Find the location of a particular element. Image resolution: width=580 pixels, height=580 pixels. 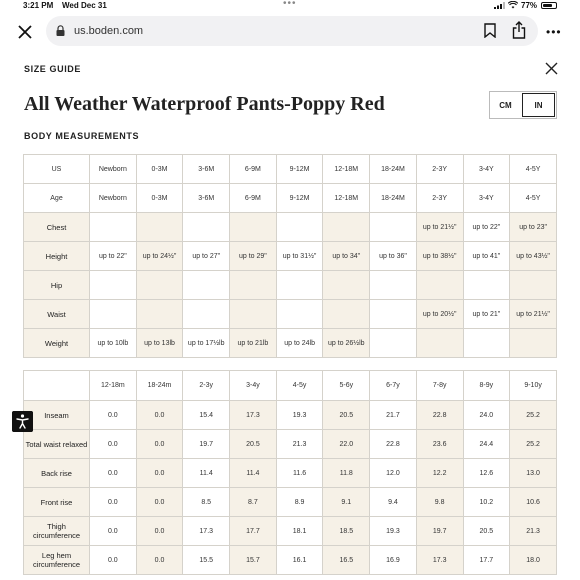

accessibility-icon is located at coordinates (22, 421).